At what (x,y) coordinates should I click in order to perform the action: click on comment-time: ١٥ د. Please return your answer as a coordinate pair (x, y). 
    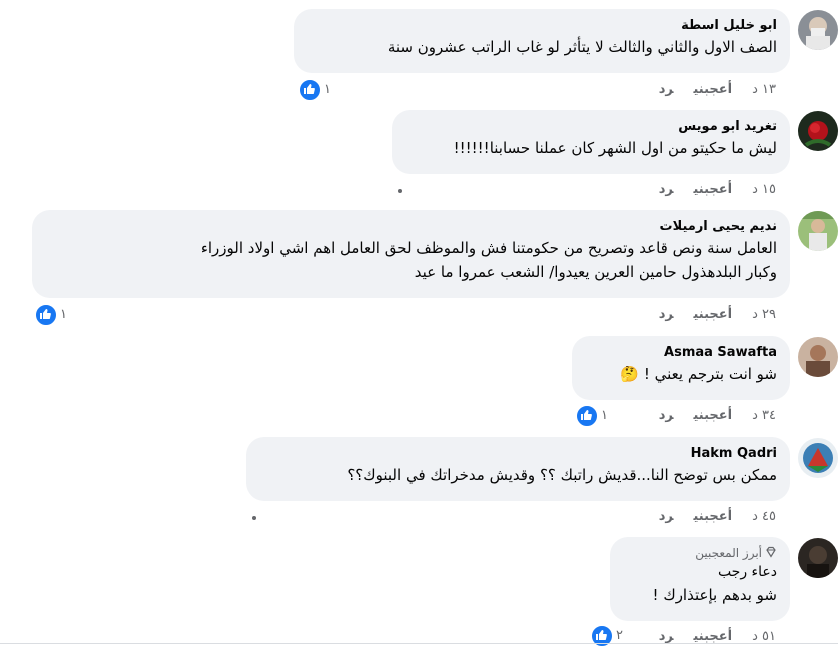
    Looking at the image, I should click on (764, 189).